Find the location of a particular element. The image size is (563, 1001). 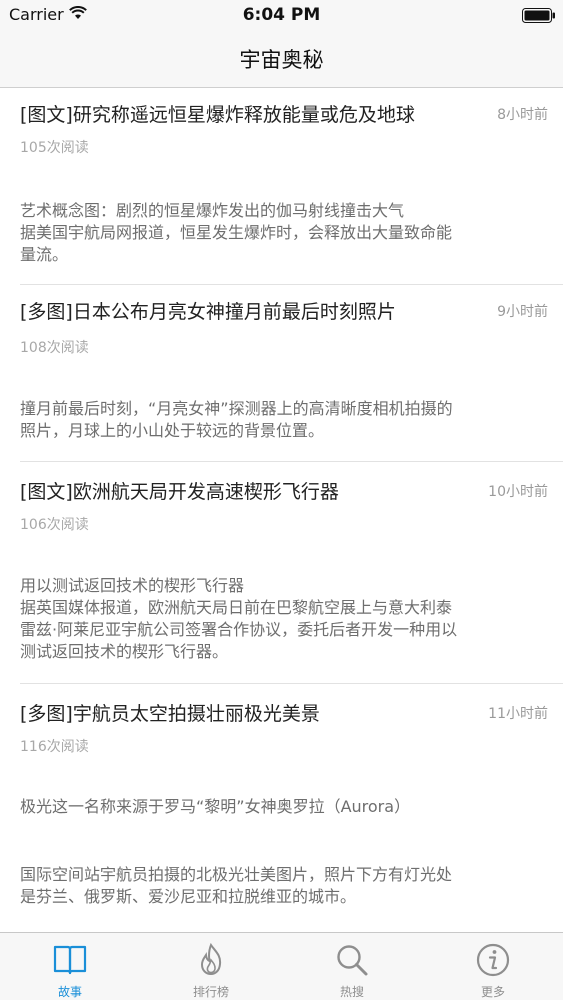

article-time: 9小时前 is located at coordinates (522, 312).